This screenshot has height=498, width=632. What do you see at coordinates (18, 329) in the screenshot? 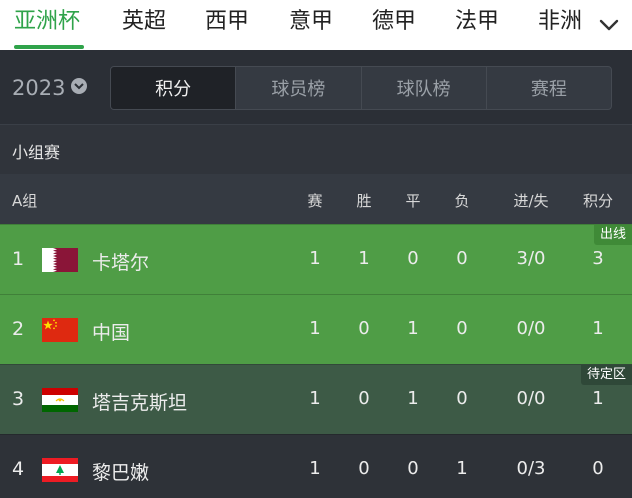
I see `rank: 2` at bounding box center [18, 329].